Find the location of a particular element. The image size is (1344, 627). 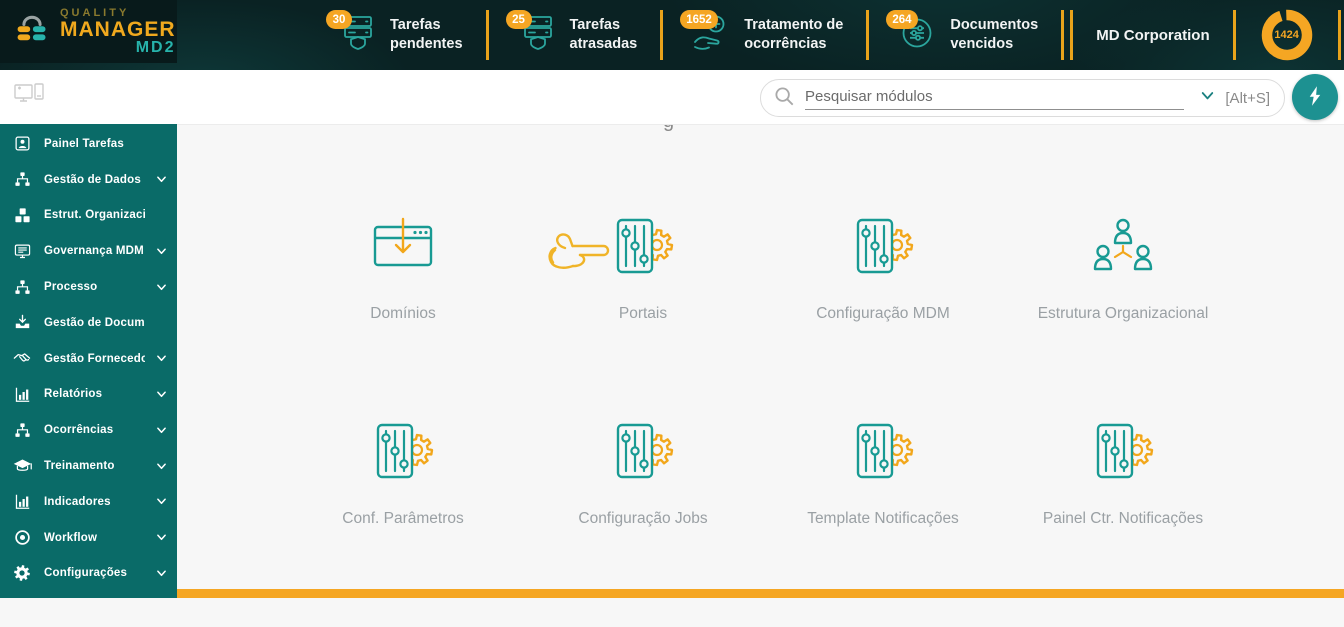

app-logo: QUALITY MANAGER MD2 is located at coordinates (88, 31).